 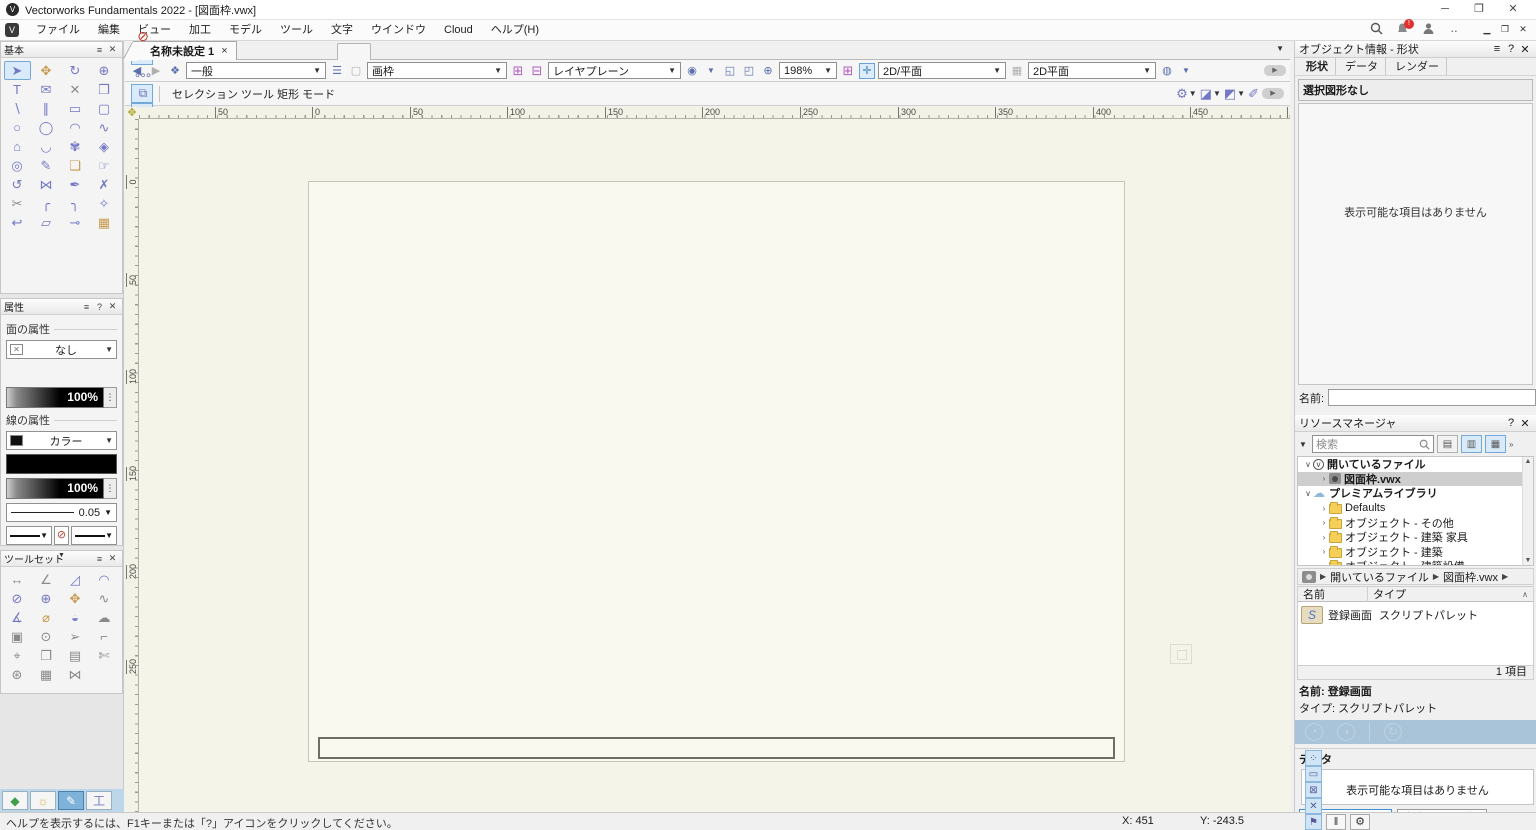 I want to click on sort-icon: ∧, so click(x=1527, y=594).